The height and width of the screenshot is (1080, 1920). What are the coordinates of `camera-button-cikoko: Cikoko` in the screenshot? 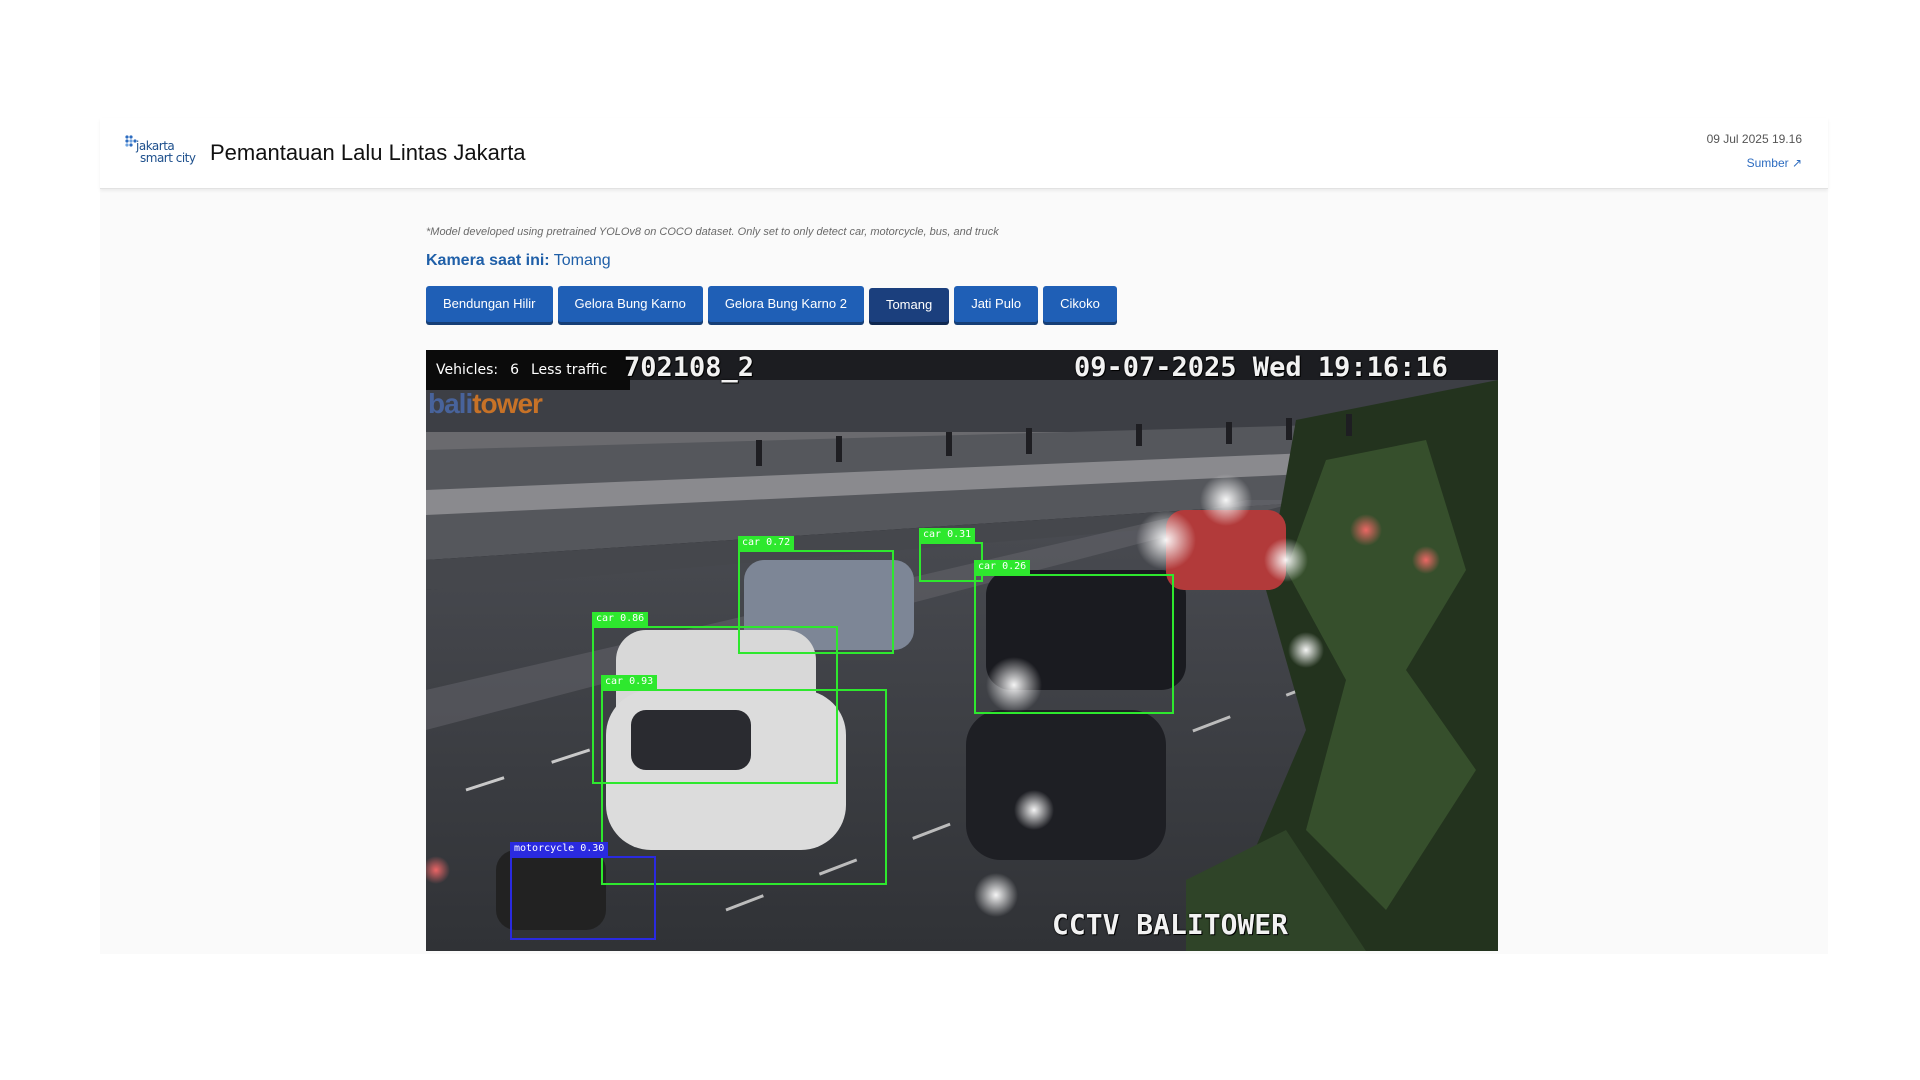 It's located at (1080, 304).